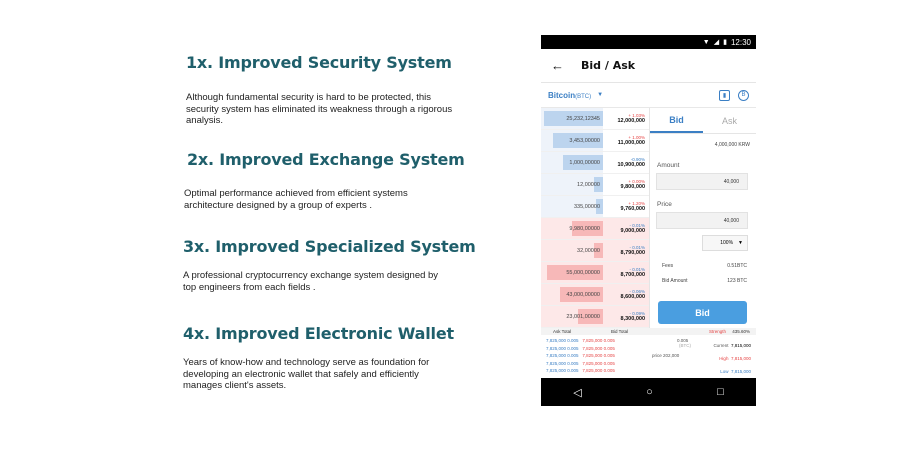  Describe the element at coordinates (648, 331) in the screenshot. I see `summary-header: Ask Total Bid Total Strength 435.60%` at that location.